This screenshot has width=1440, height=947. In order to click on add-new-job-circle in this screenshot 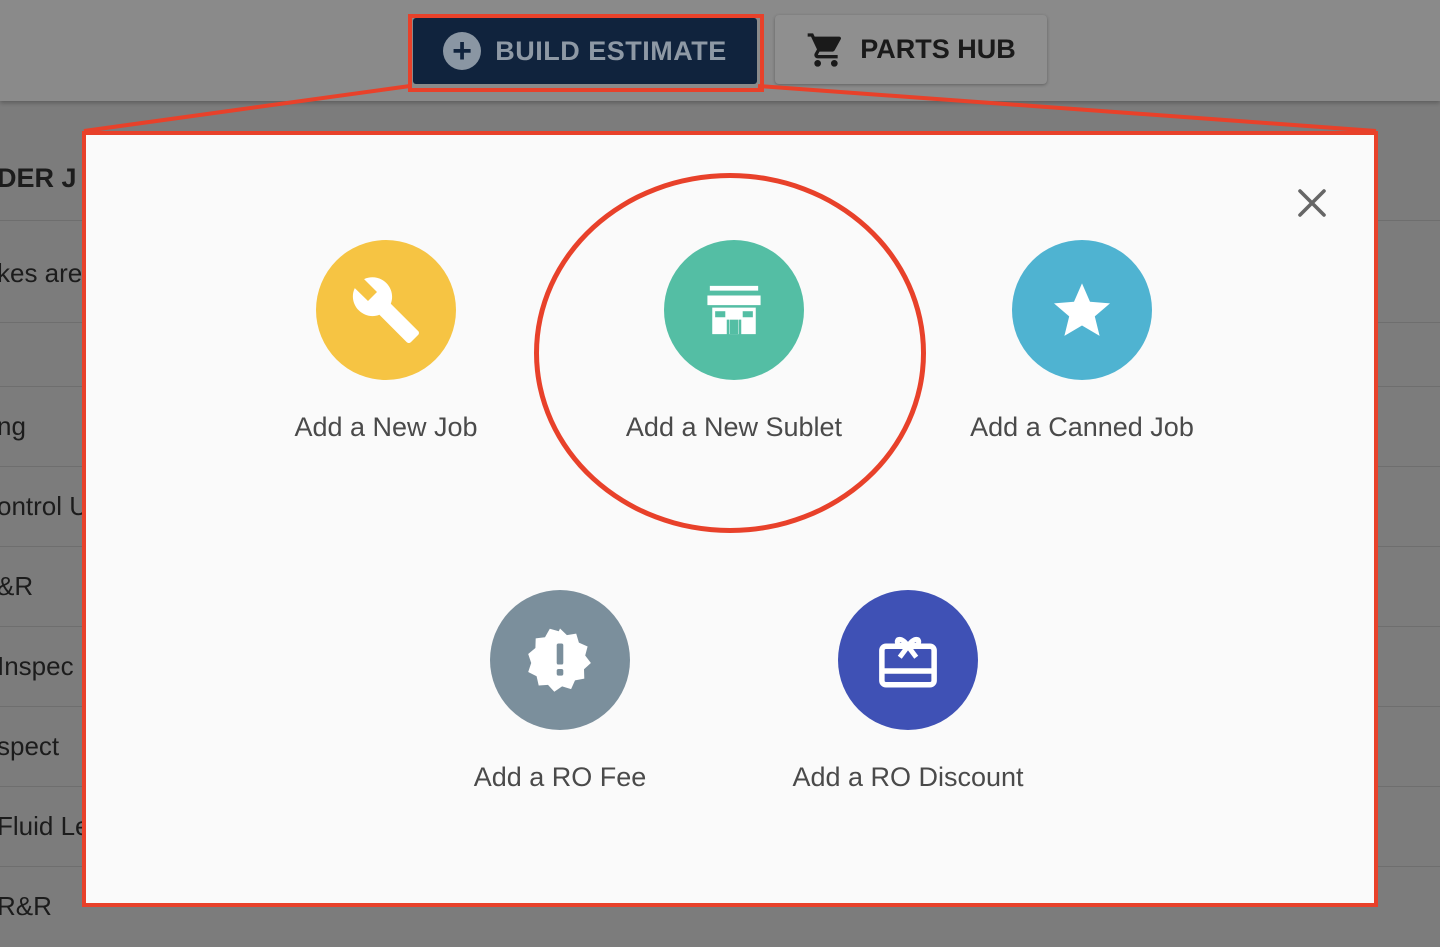, I will do `click(386, 310)`.